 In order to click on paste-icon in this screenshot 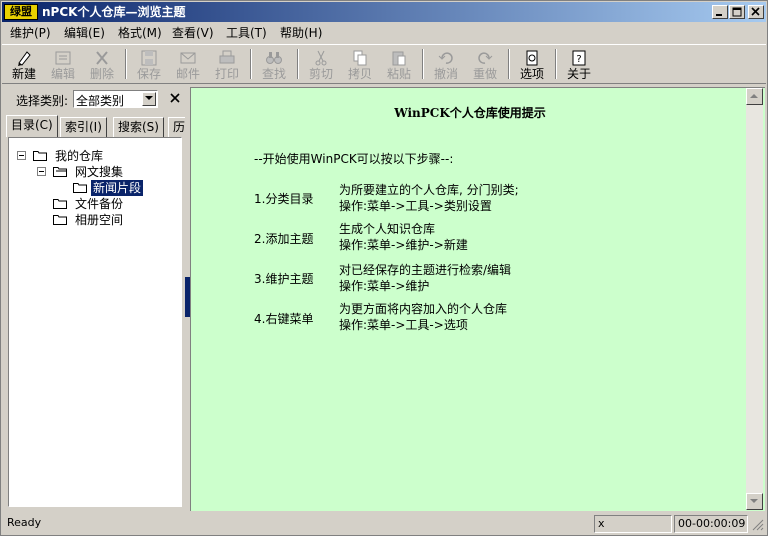, I will do `click(399, 58)`.